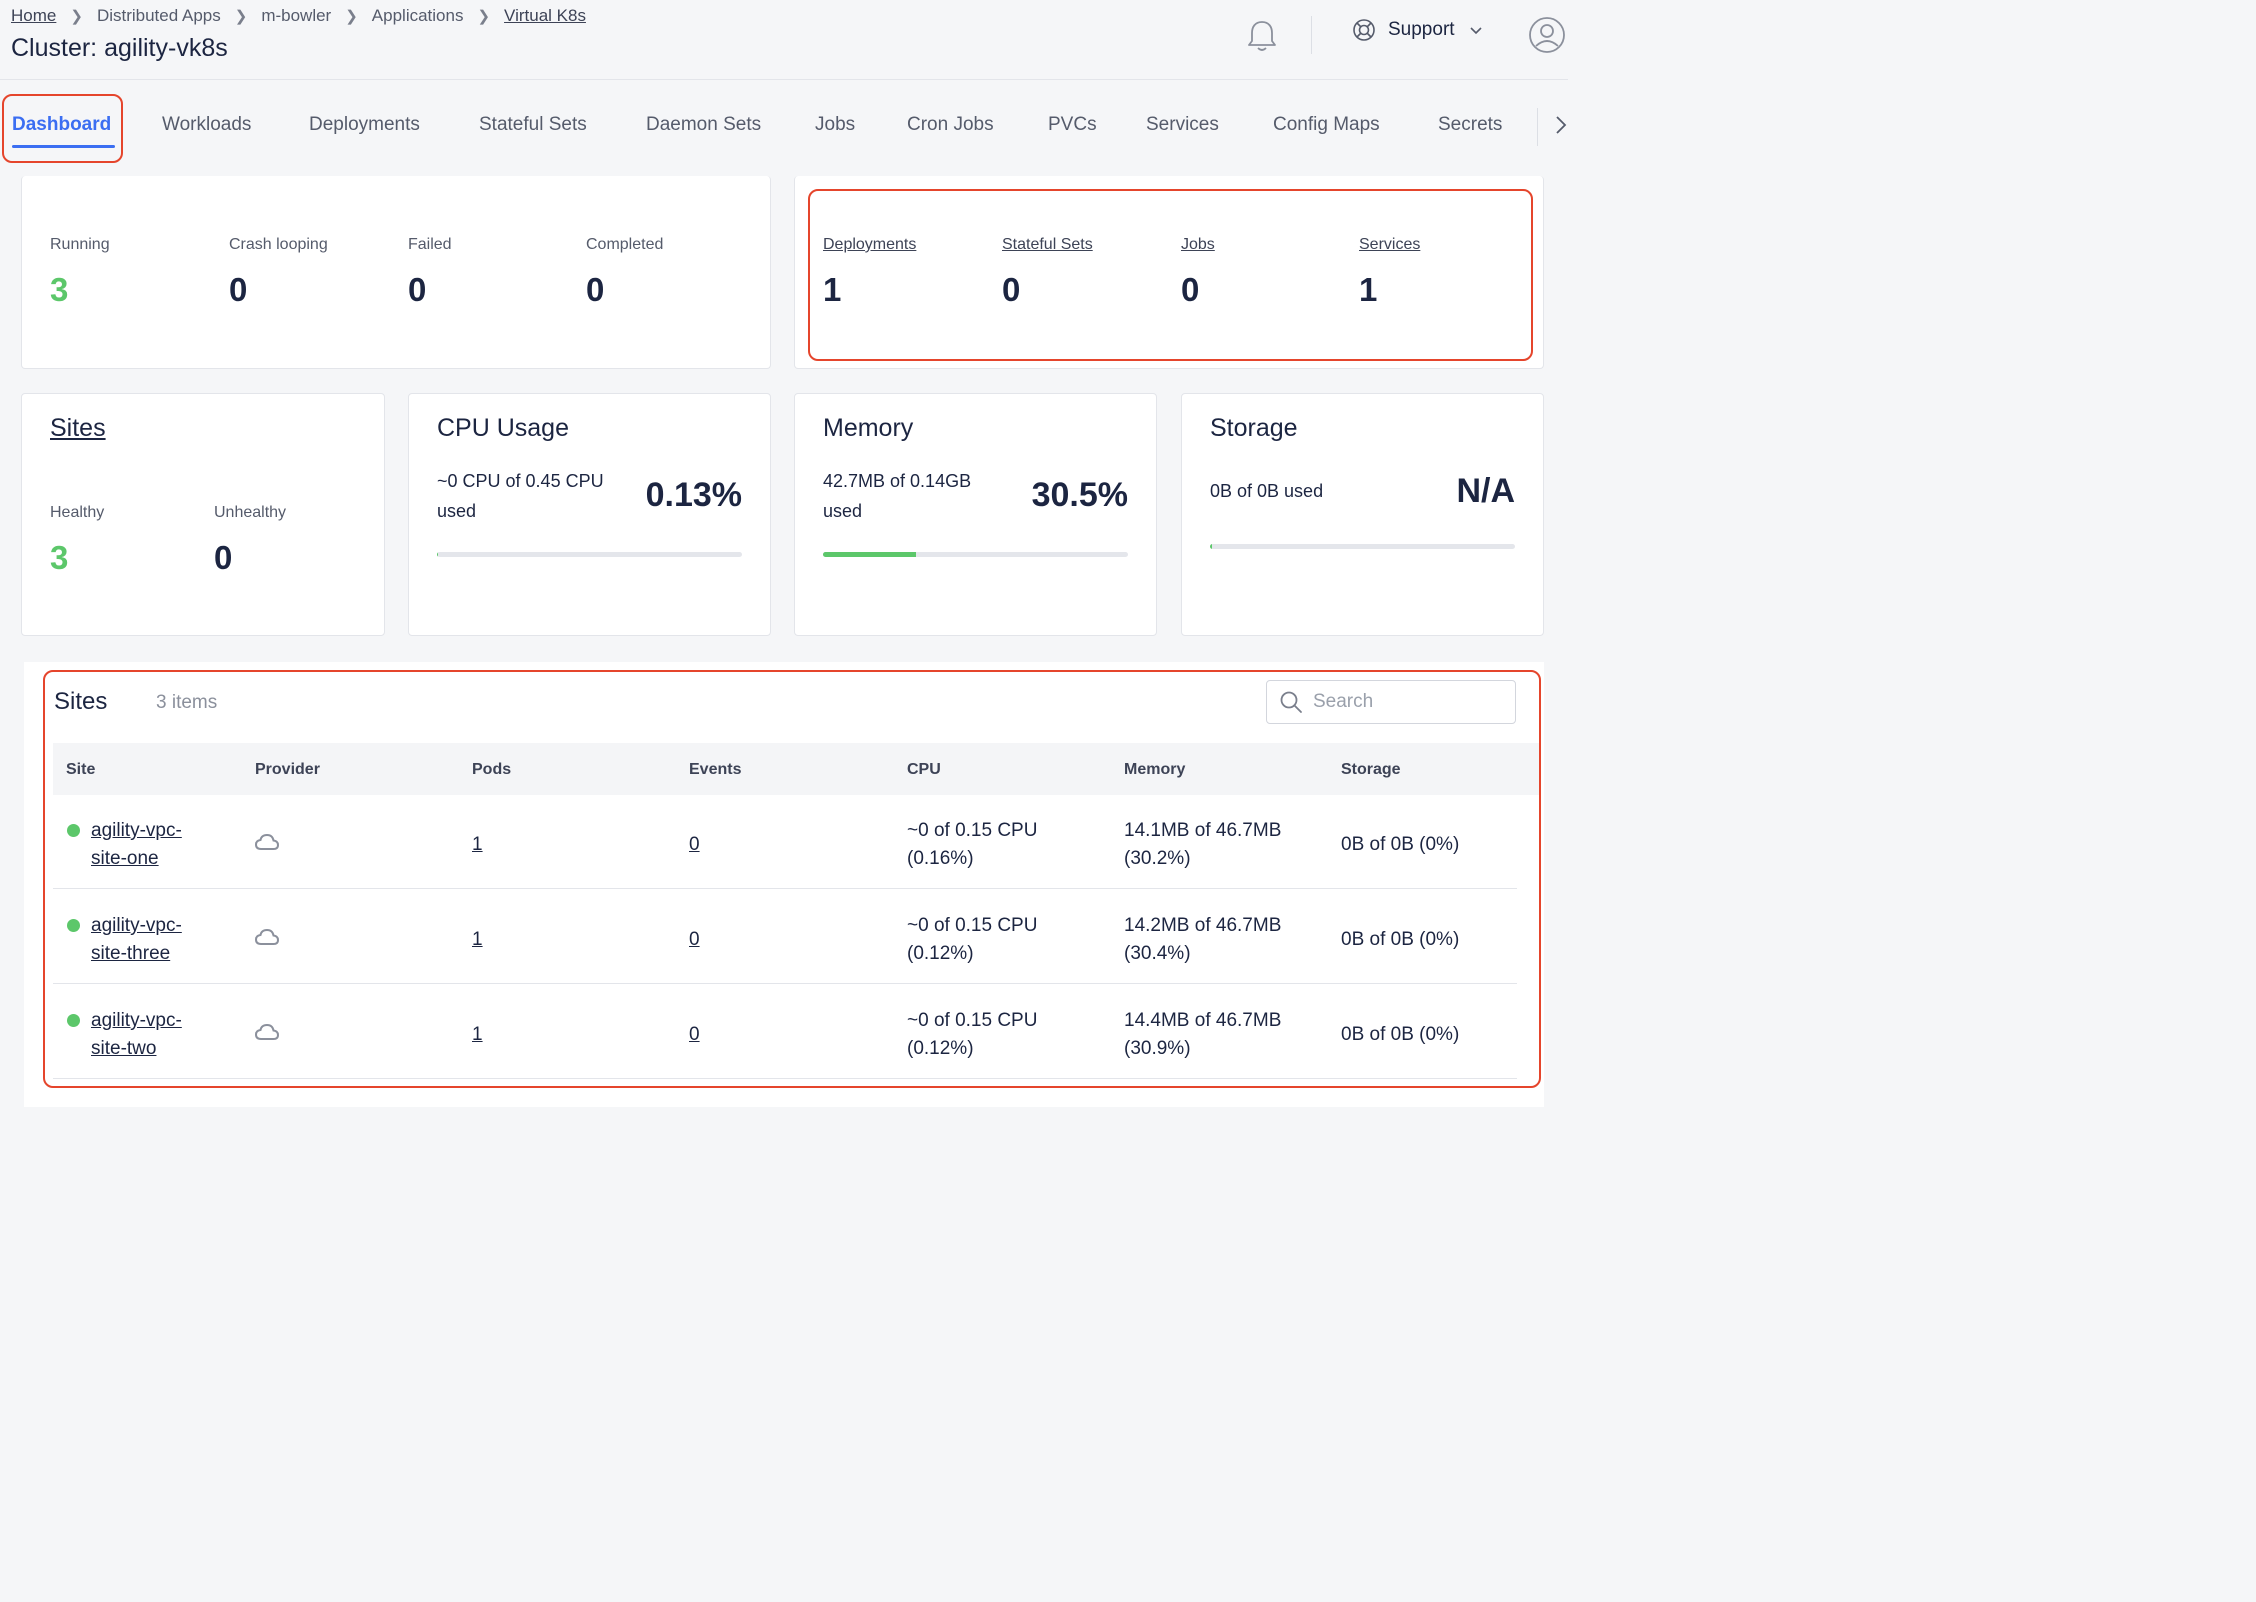 This screenshot has width=2256, height=1602. I want to click on site-name-line2: site-two, so click(124, 1048).